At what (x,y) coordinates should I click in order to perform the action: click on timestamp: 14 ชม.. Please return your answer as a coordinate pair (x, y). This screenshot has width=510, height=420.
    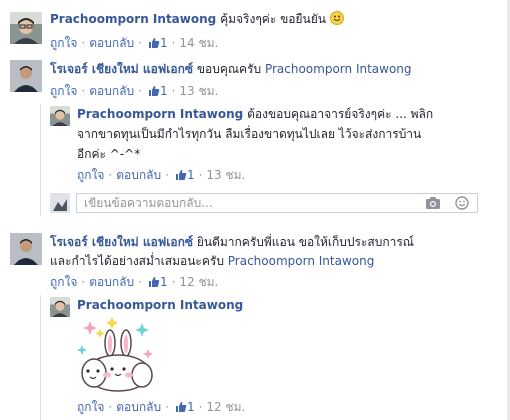
    Looking at the image, I should click on (198, 43).